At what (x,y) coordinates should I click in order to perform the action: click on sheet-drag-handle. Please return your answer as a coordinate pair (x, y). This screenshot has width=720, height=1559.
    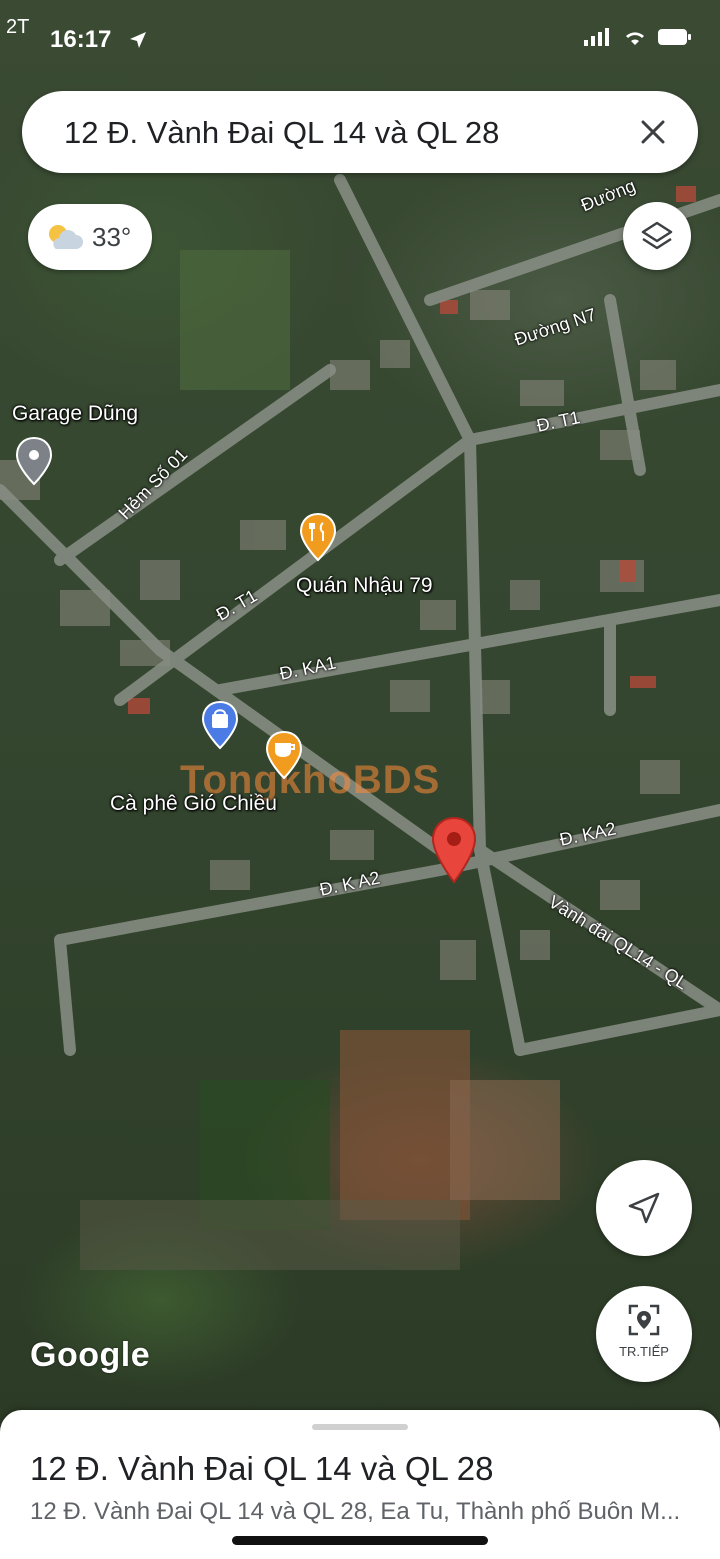
    Looking at the image, I should click on (360, 1427).